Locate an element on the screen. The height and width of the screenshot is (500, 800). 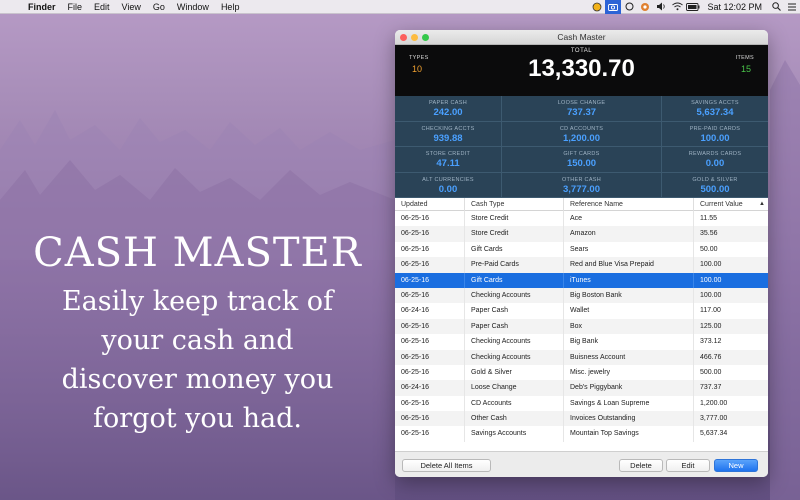
column-header-current-value: Current Value ▲ is located at coordinates (731, 204).